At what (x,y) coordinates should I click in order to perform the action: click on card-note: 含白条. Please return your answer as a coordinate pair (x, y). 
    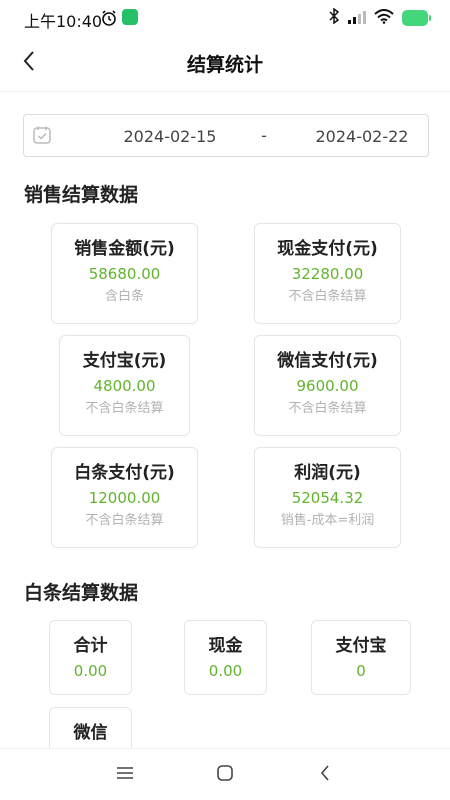
    Looking at the image, I should click on (124, 296).